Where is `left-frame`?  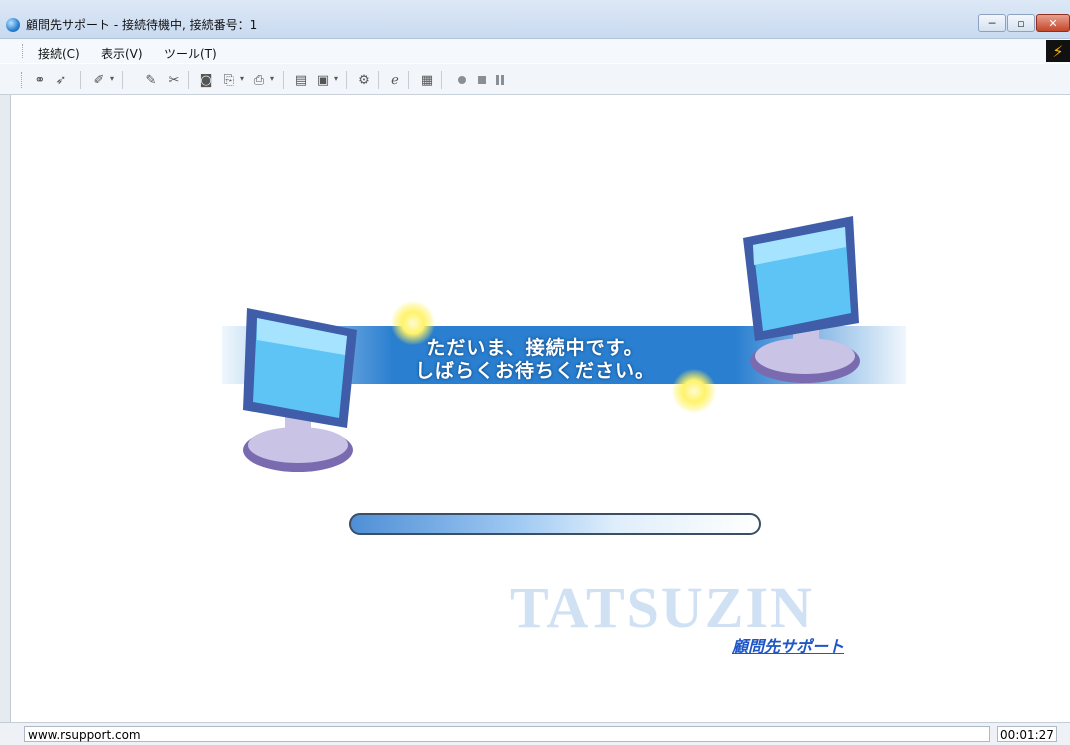
left-frame is located at coordinates (5, 410).